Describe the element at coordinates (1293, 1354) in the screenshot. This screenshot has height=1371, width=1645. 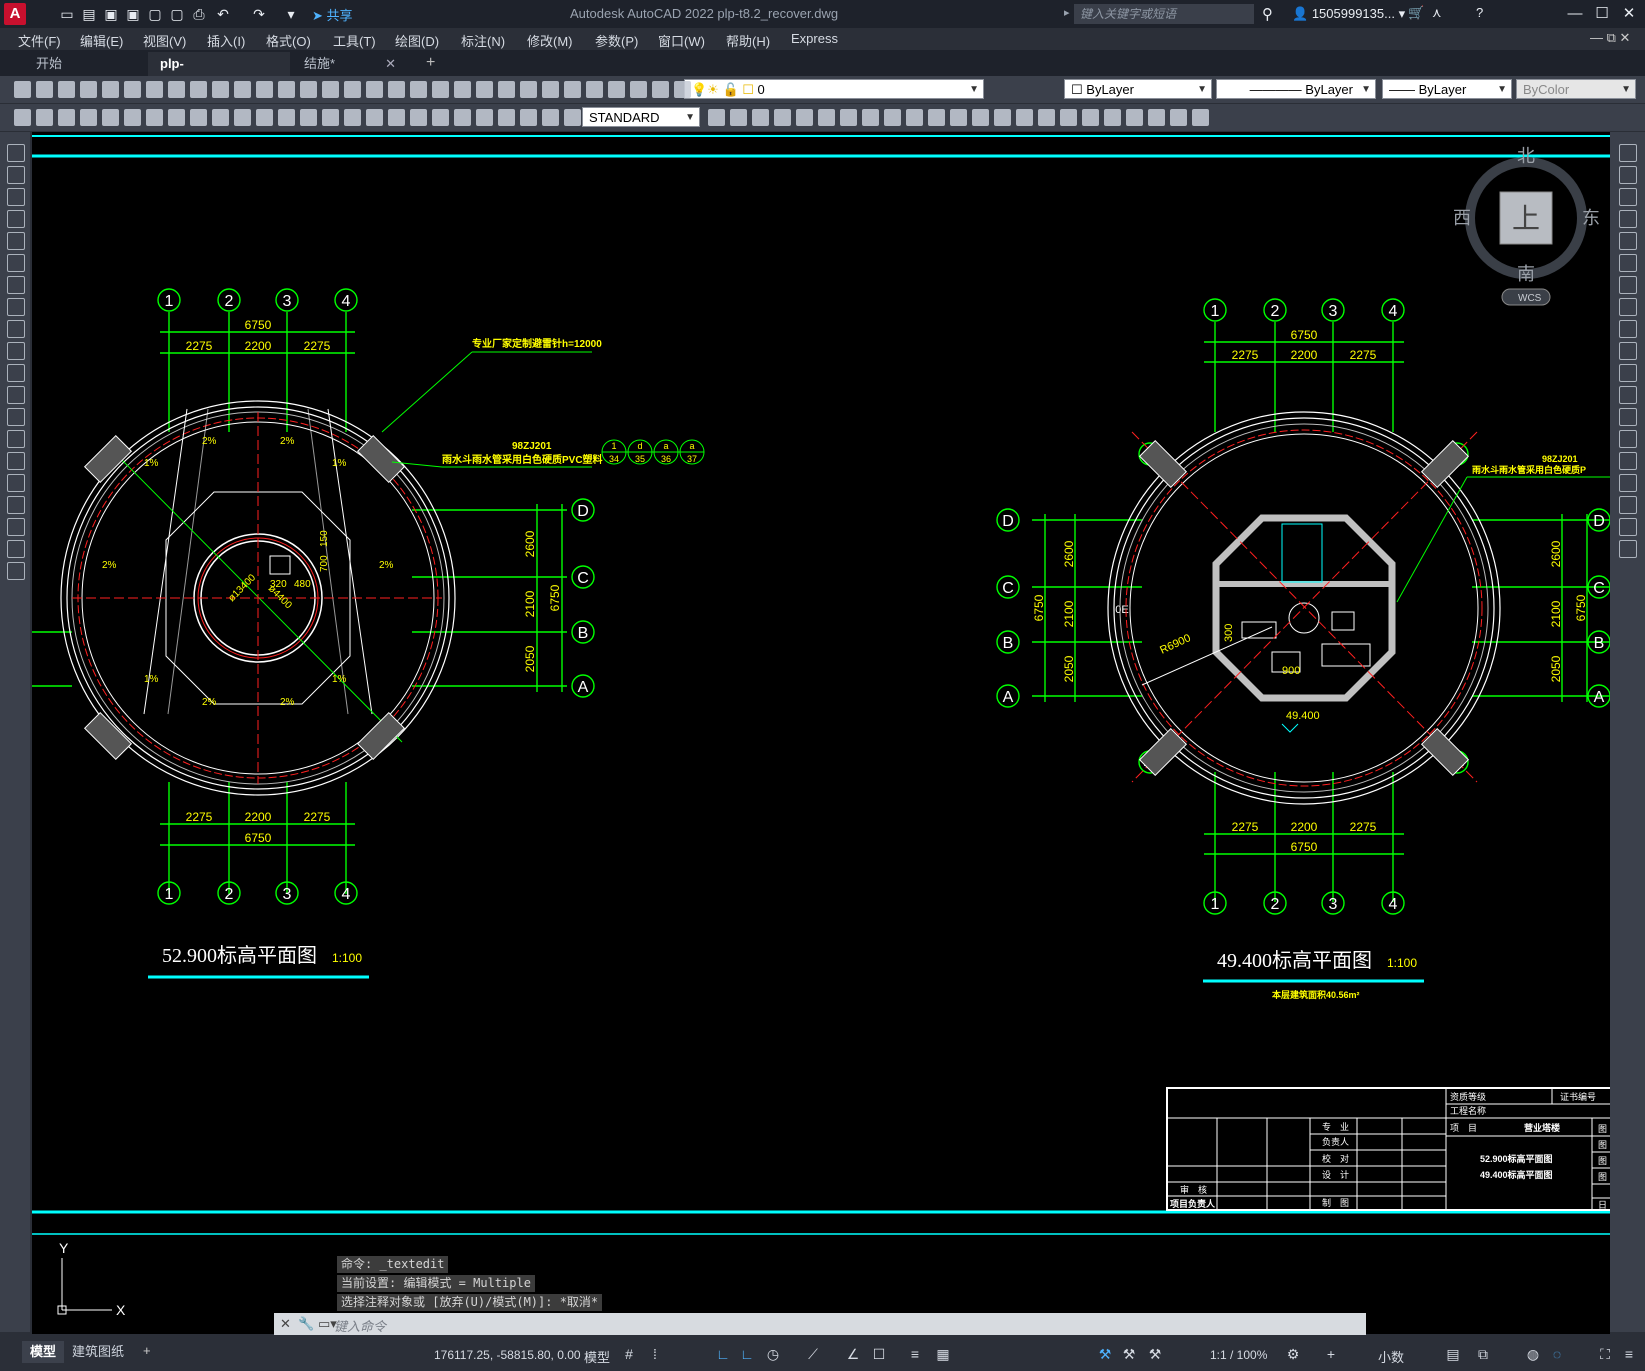
I see `workspace-gear-icon: ⚙` at that location.